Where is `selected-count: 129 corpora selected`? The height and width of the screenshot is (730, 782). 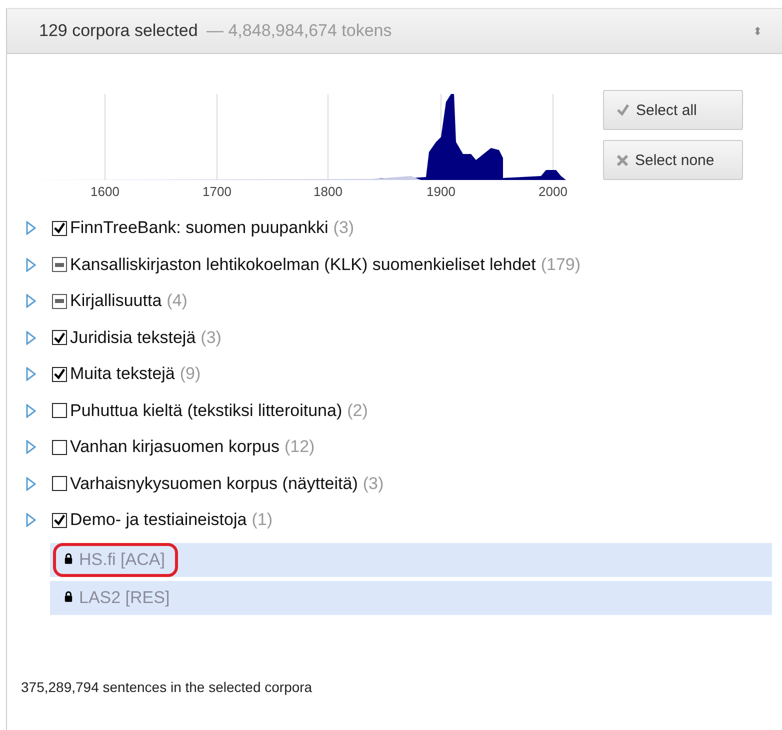 selected-count: 129 corpora selected is located at coordinates (118, 31).